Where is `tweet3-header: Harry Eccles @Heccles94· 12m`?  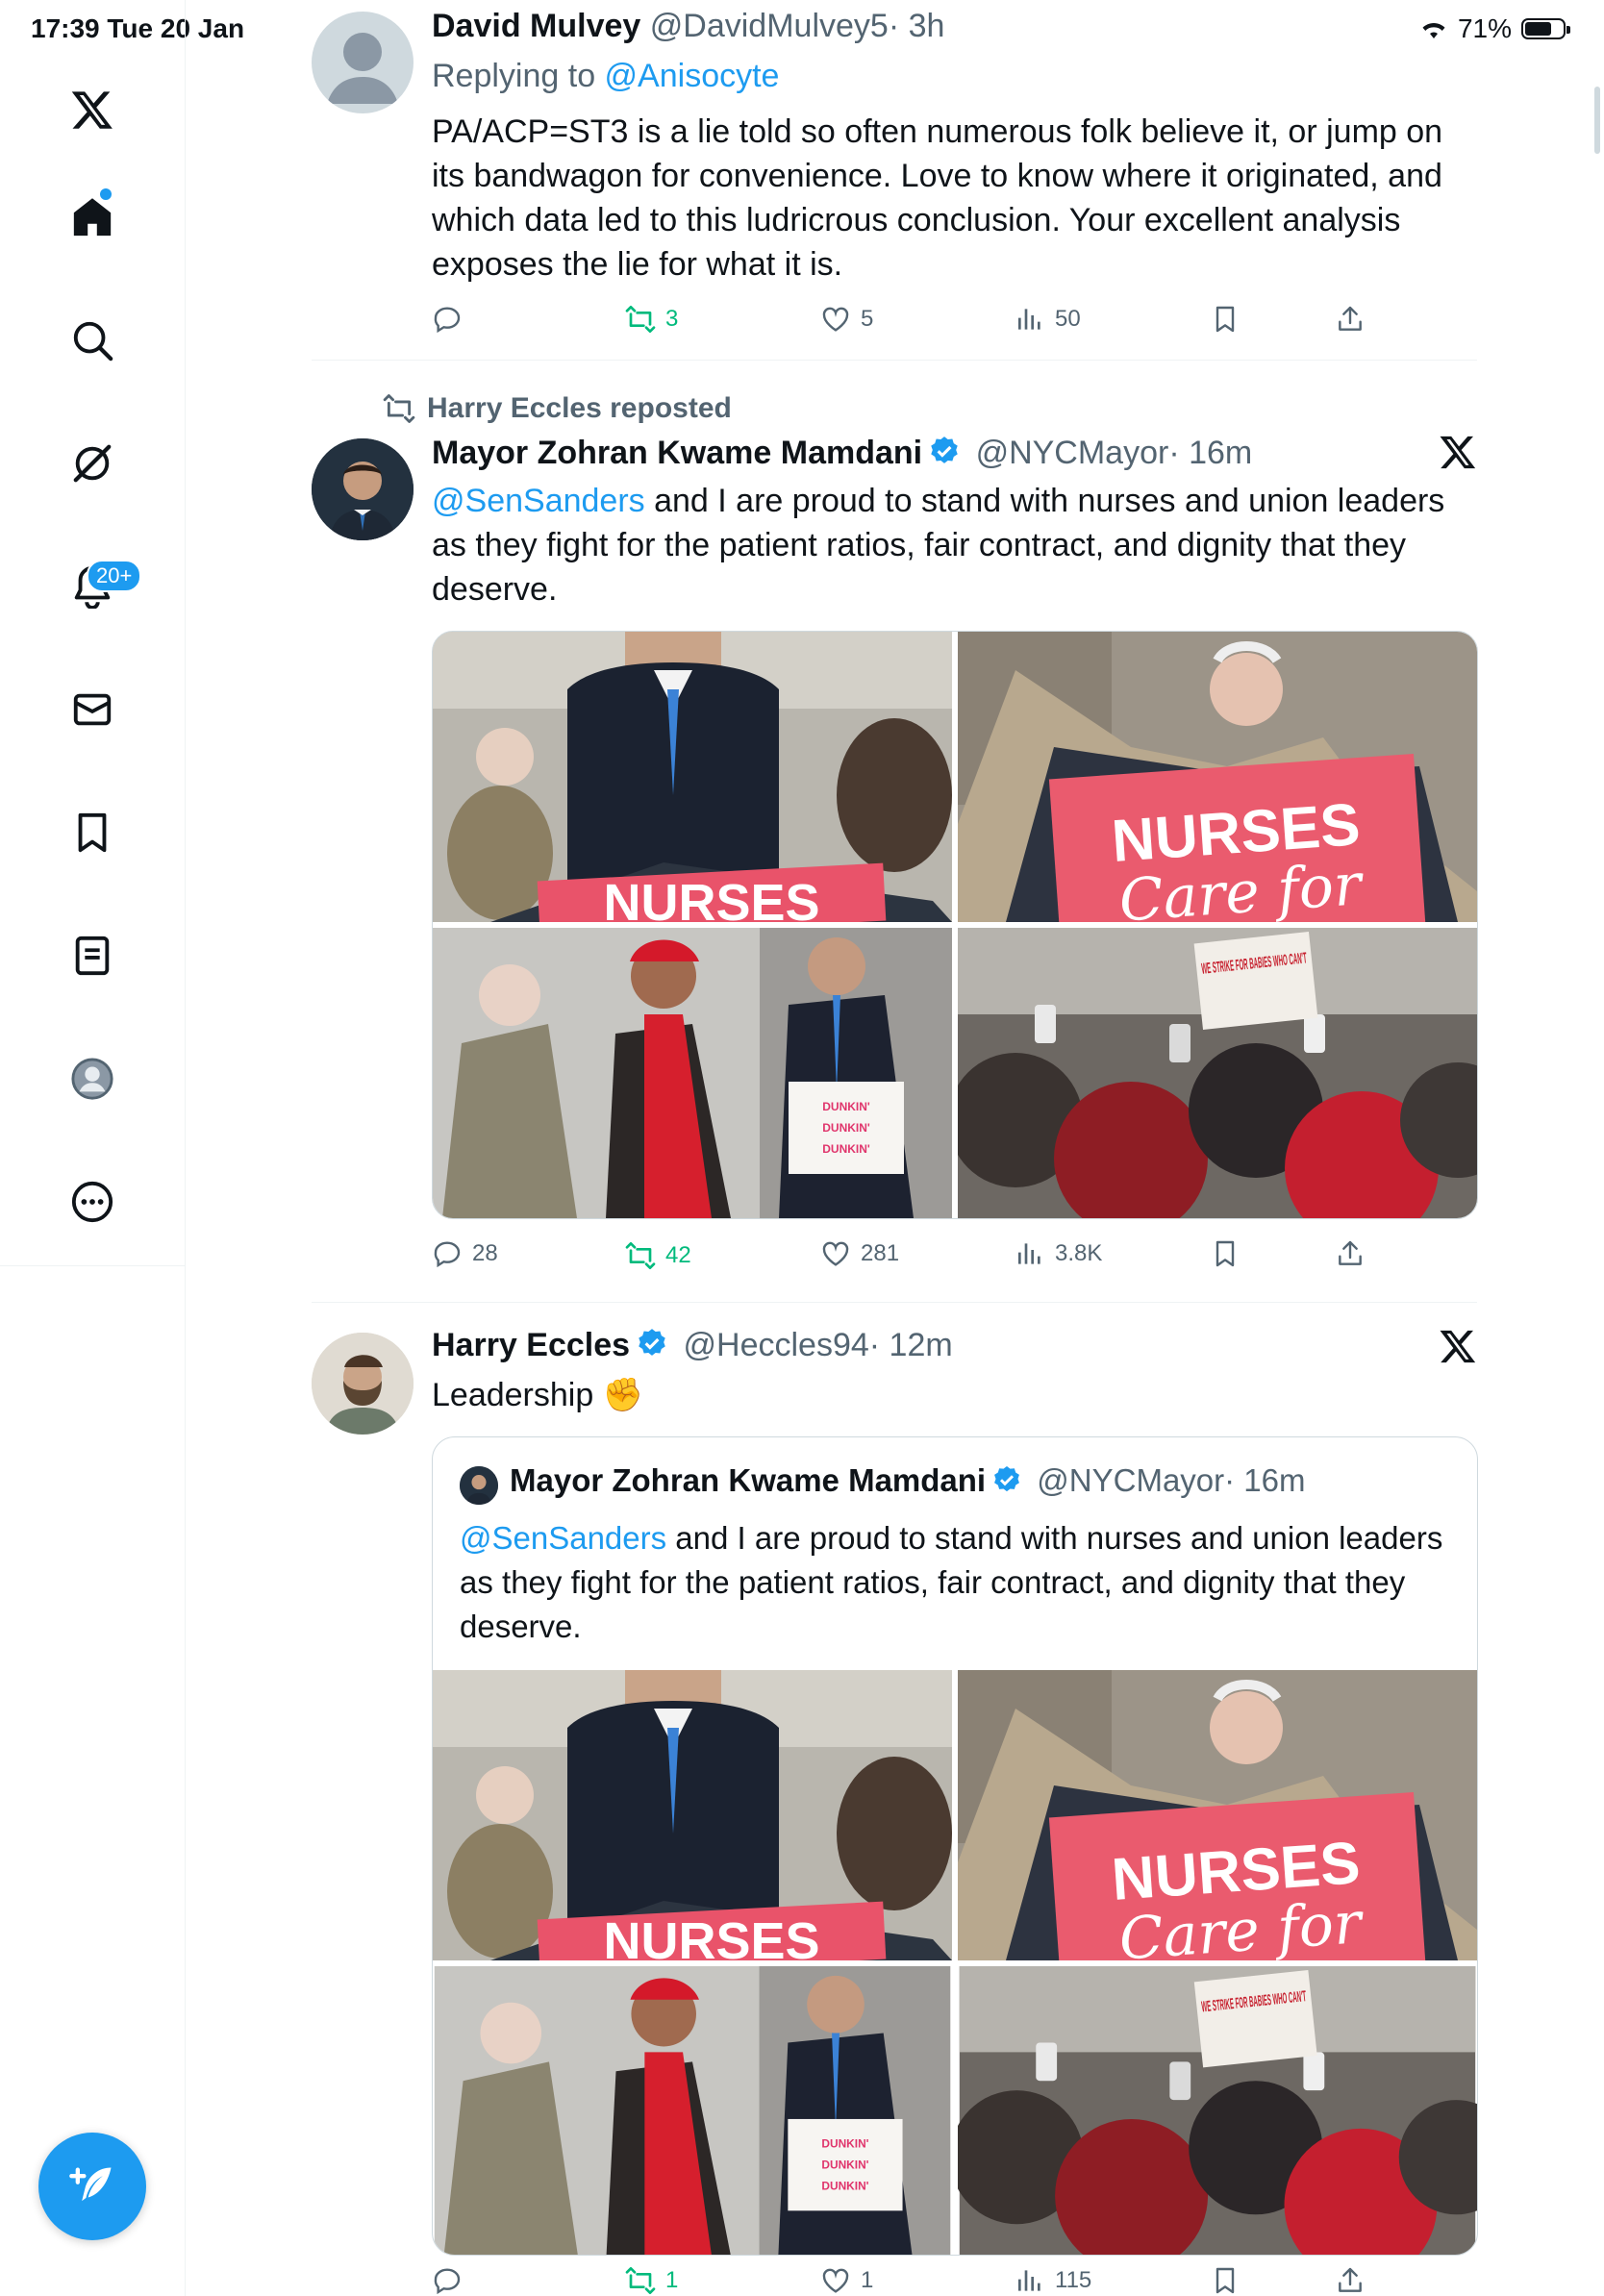
tweet3-header: Harry Eccles @Heccles94· 12m is located at coordinates (692, 1345).